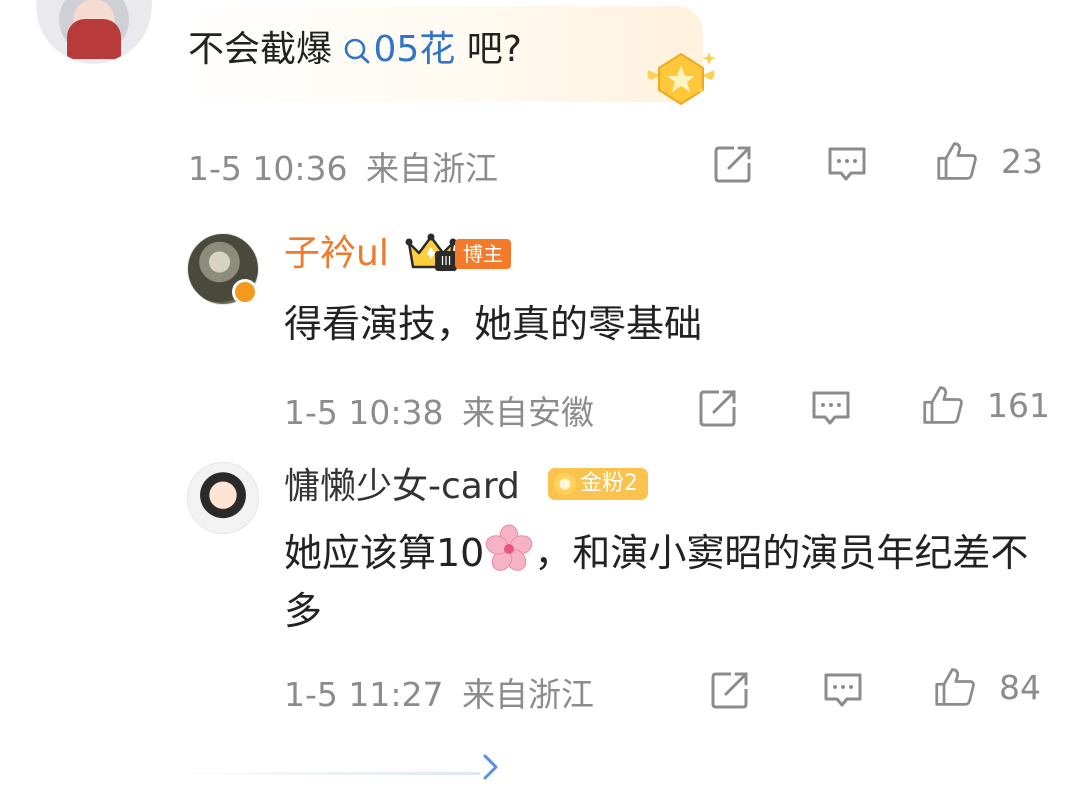  Describe the element at coordinates (245, 292) in the screenshot. I see `verified-badge-icon` at that location.